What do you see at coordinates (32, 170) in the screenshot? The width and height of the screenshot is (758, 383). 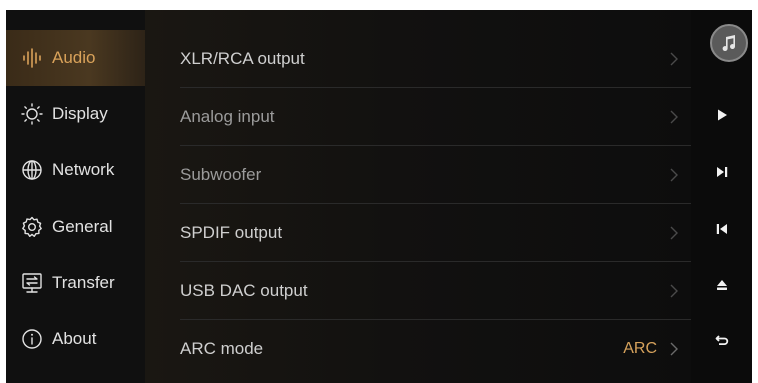 I see `globe-icon` at bounding box center [32, 170].